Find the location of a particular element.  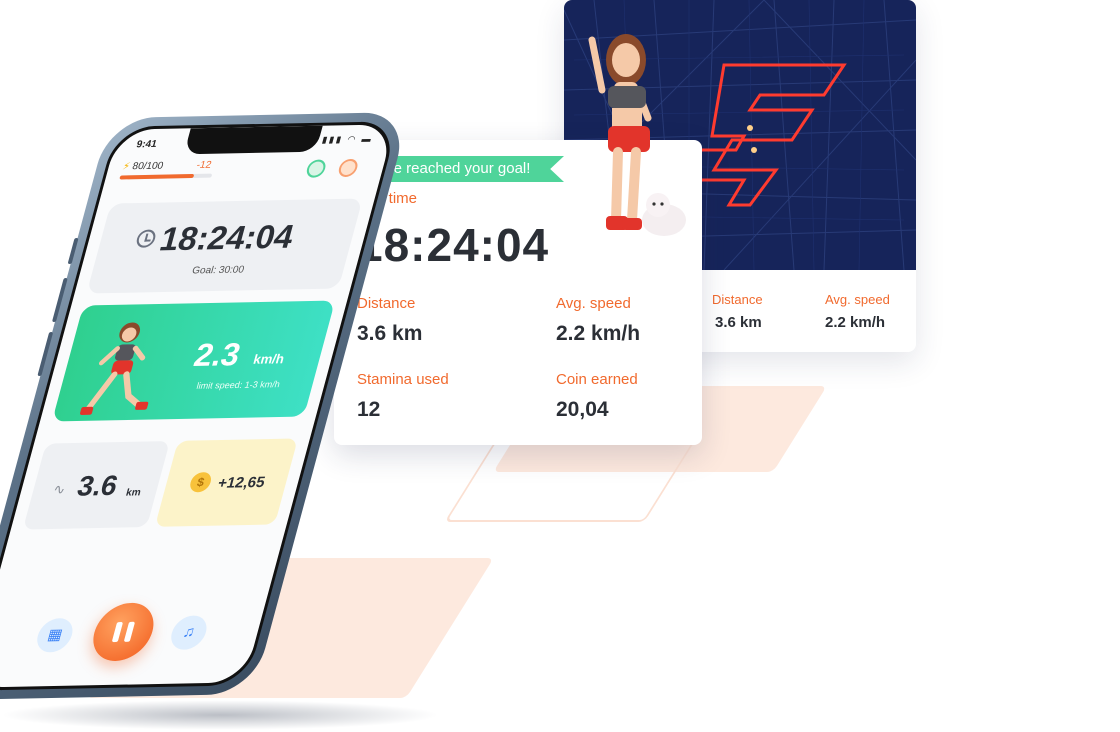

stamina-delta: -12 is located at coordinates (204, 165).